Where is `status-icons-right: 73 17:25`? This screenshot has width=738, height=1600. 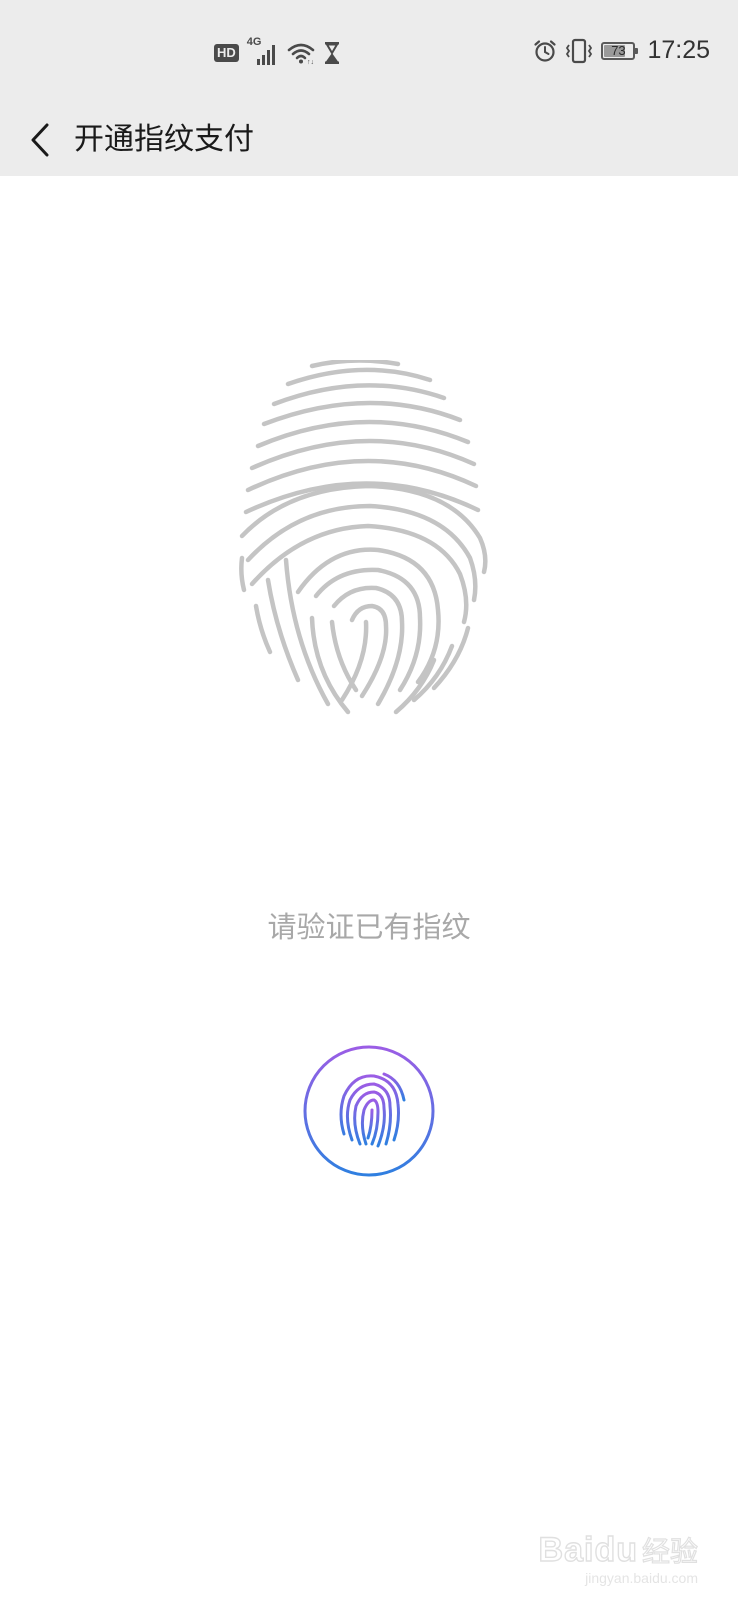
status-icons-right: 73 17:25 is located at coordinates (621, 50).